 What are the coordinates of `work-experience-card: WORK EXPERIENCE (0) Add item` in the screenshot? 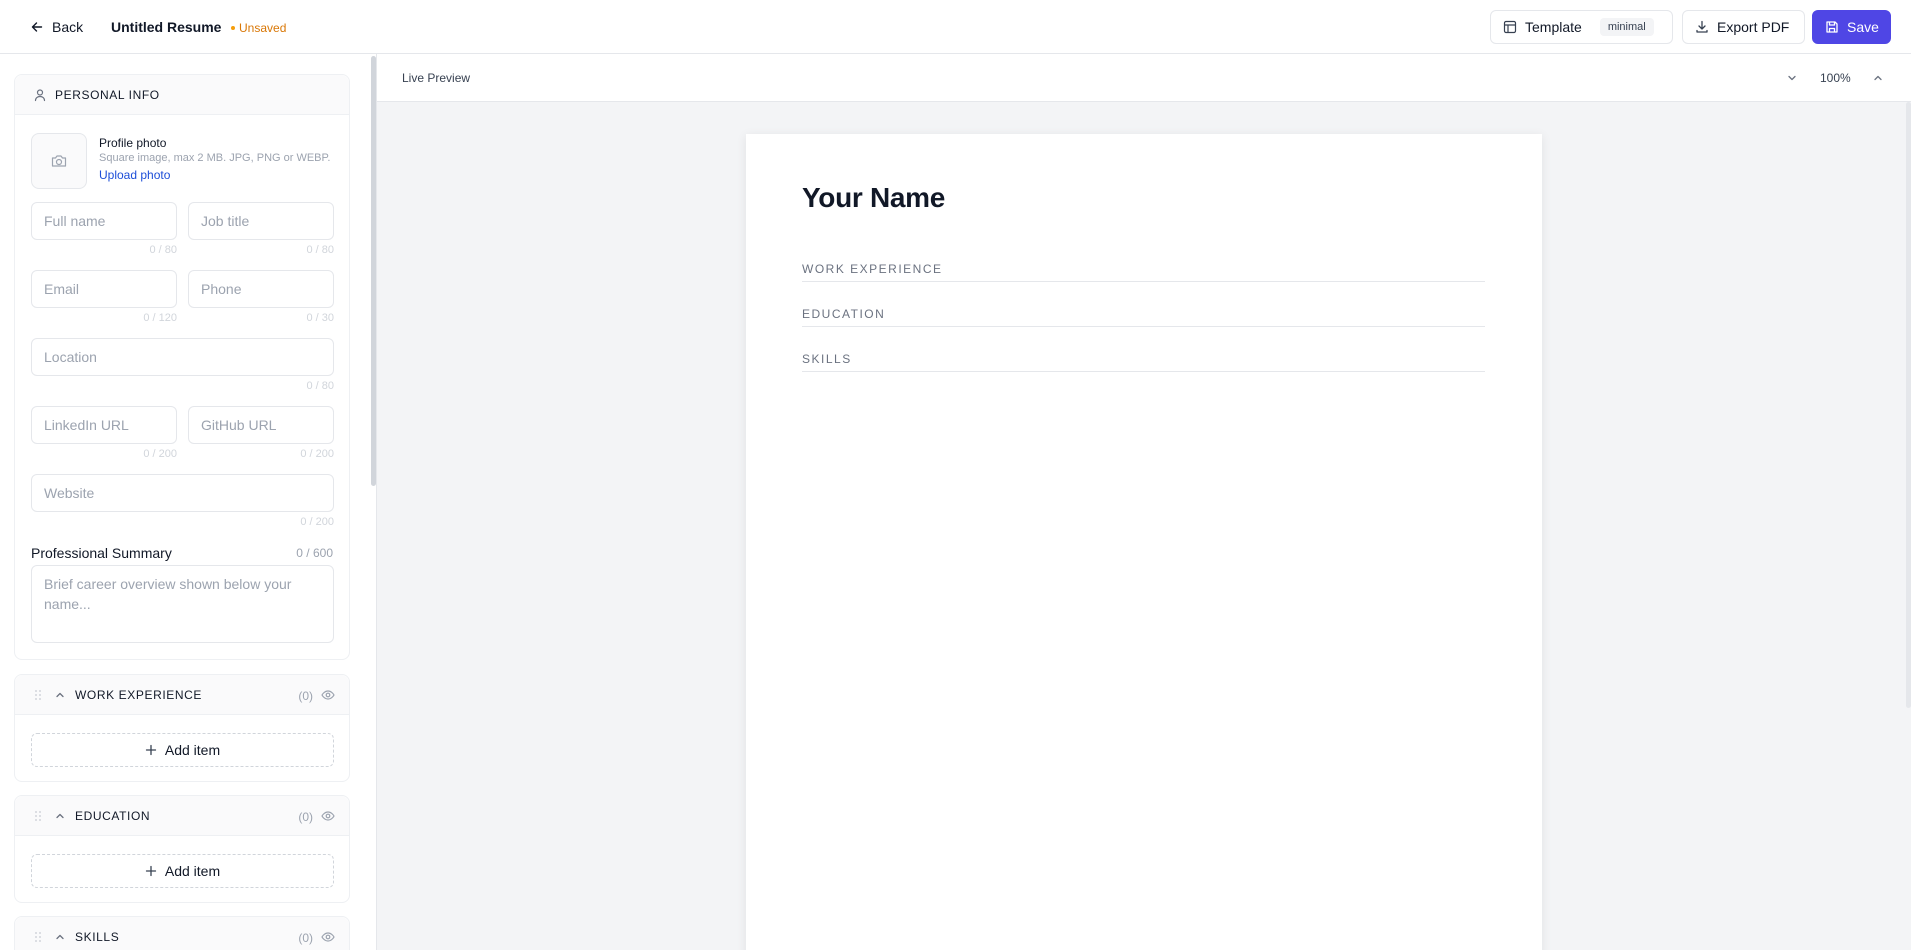 It's located at (182, 728).